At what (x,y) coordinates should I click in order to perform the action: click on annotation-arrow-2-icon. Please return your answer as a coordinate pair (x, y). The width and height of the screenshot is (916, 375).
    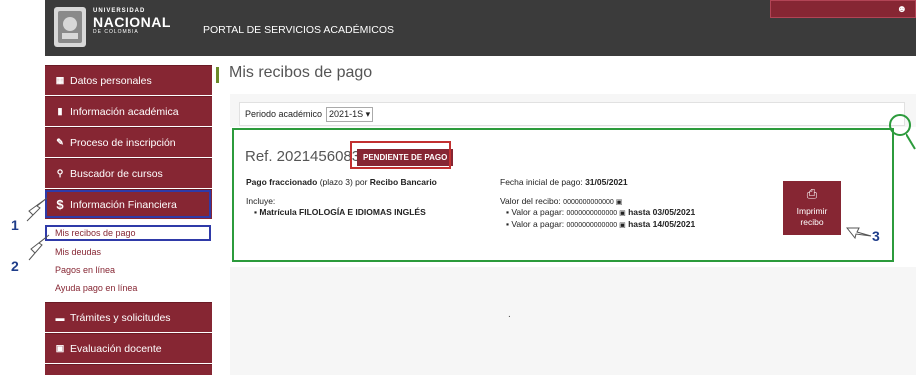
    Looking at the image, I should click on (39, 247).